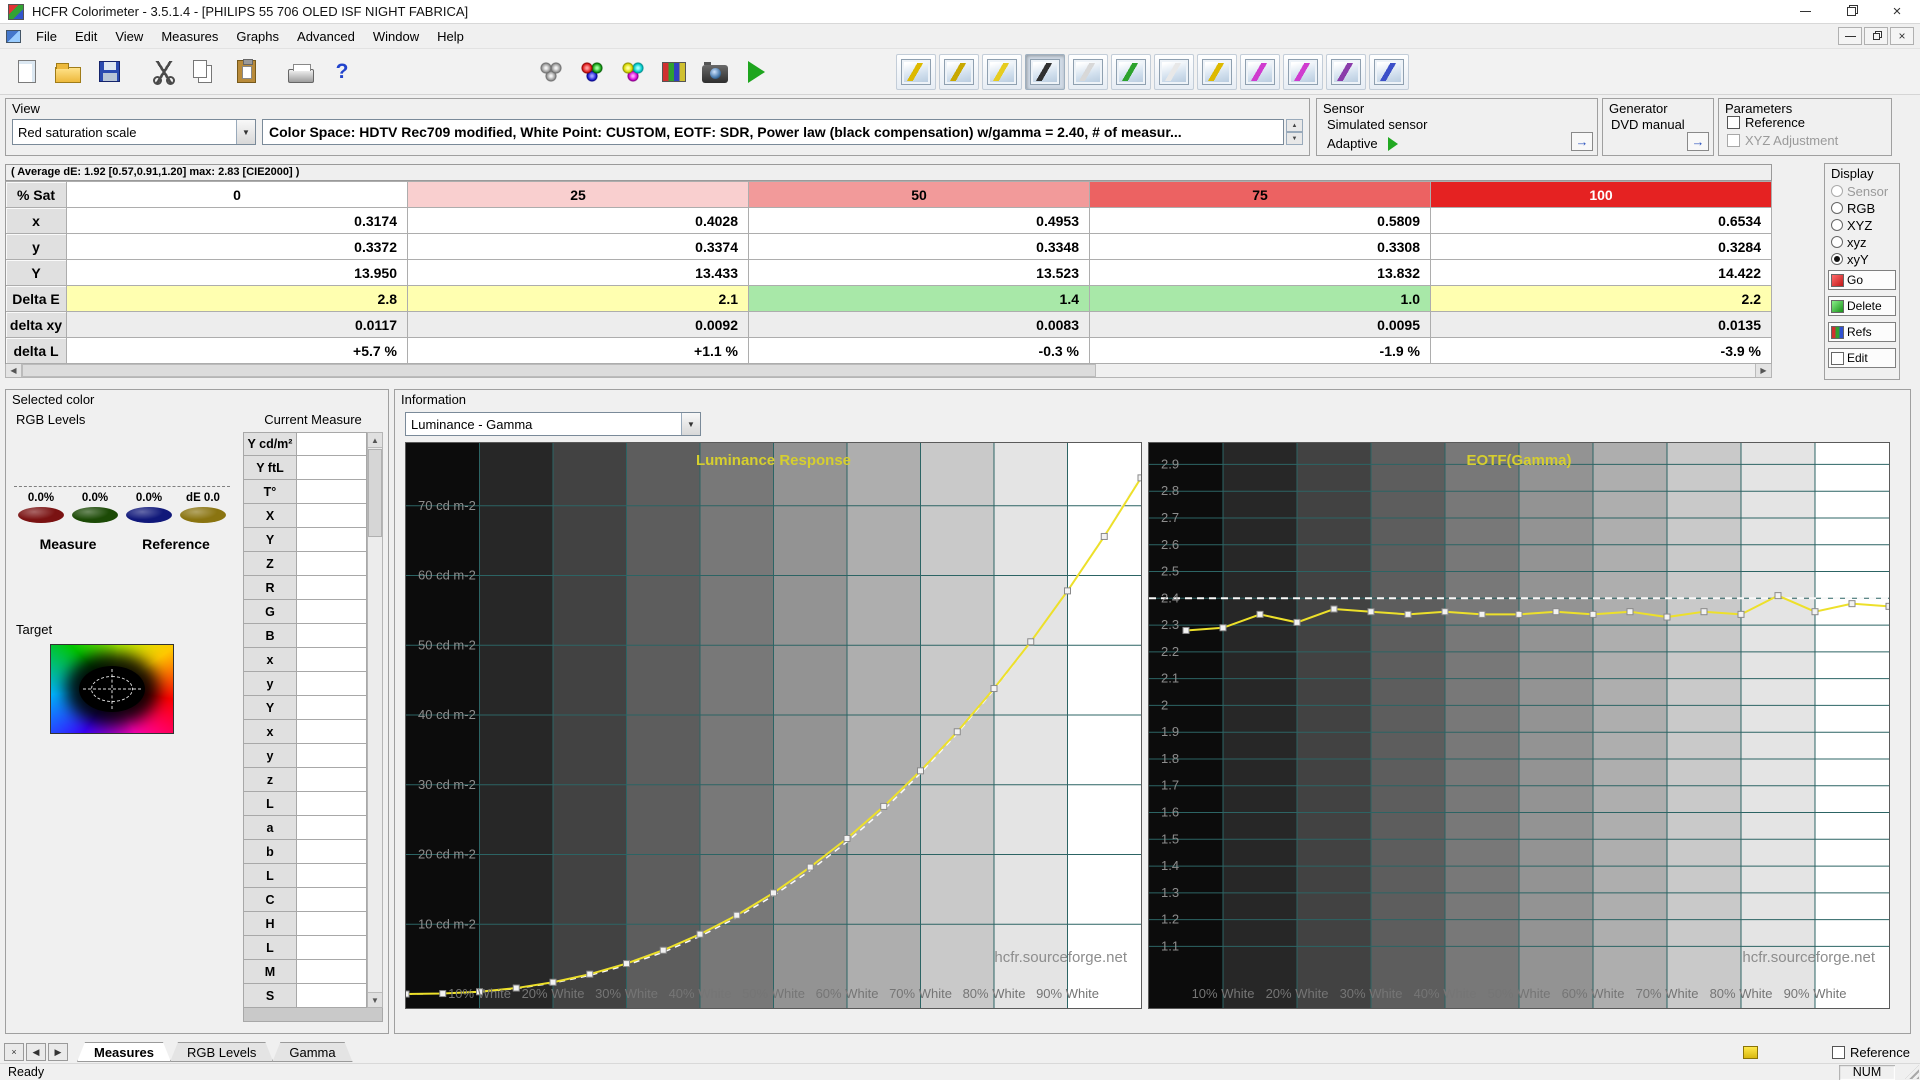 The width and height of the screenshot is (1920, 1080). Describe the element at coordinates (14, 370) in the screenshot. I see `scroll-left-icon: ◀` at that location.